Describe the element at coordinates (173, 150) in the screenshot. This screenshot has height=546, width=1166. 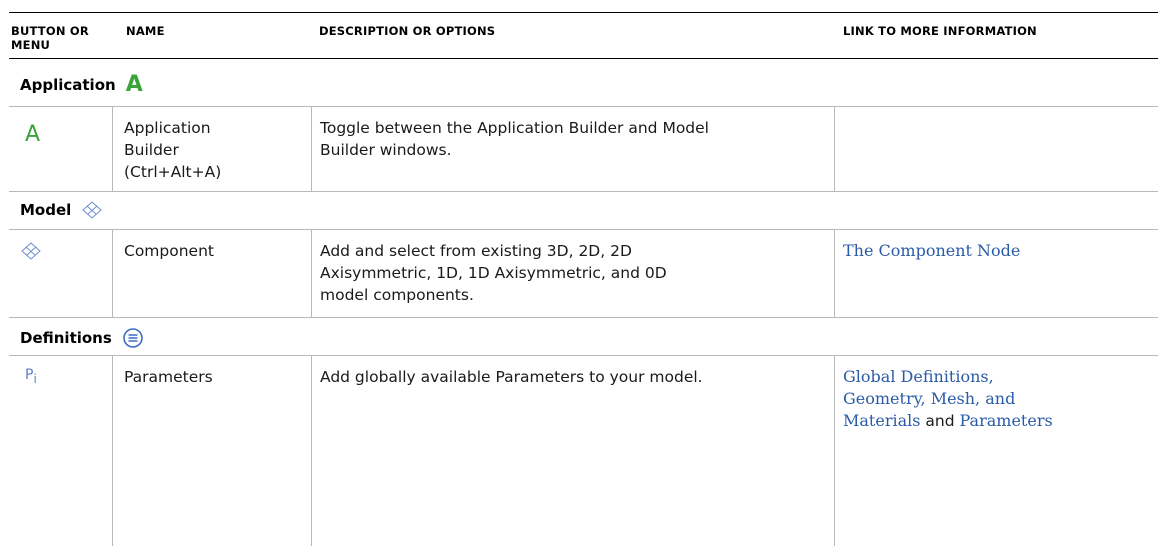
I see `row-name: Application Builder (Ctrl+Alt+A)` at that location.